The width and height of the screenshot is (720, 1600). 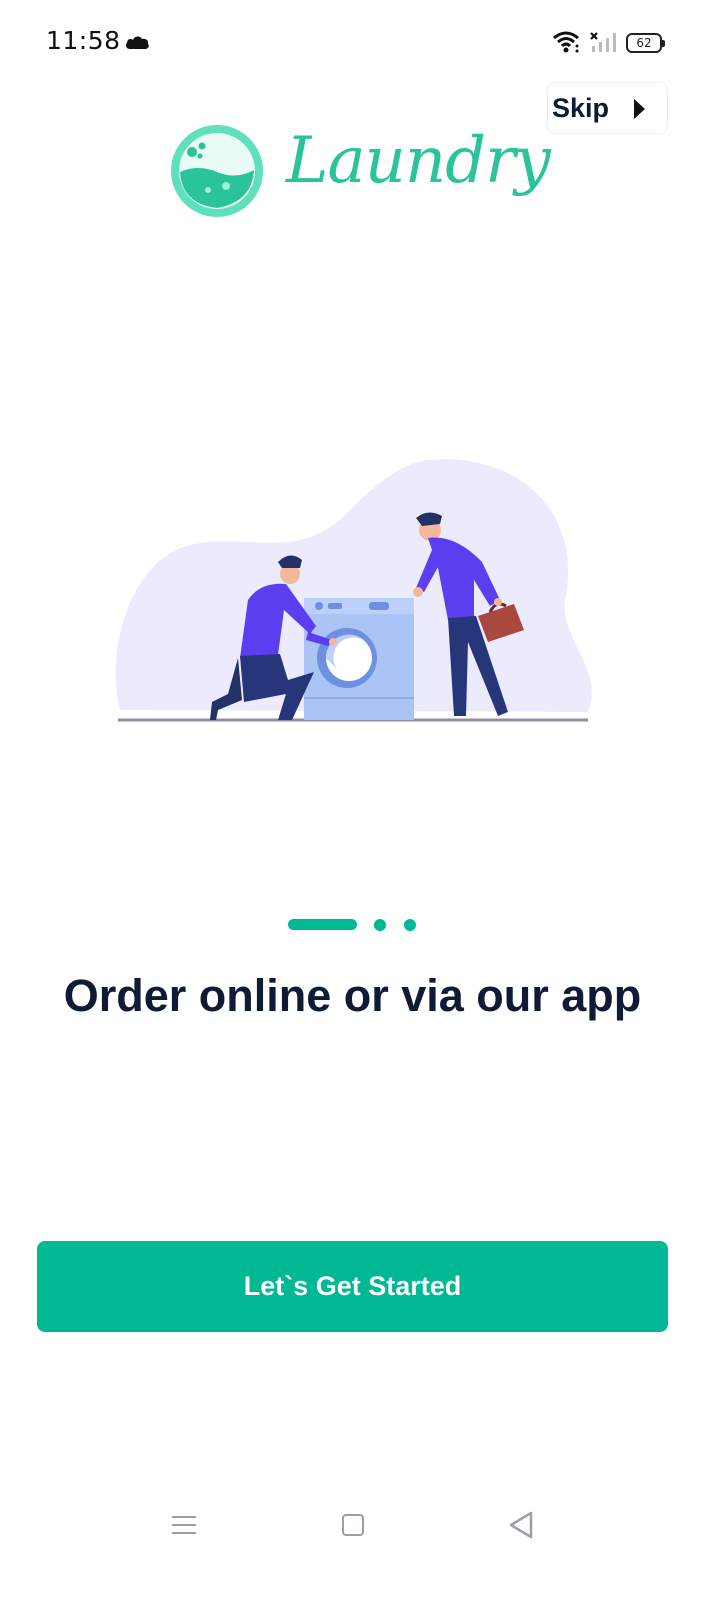 What do you see at coordinates (322, 924) in the screenshot?
I see `page-dot-active` at bounding box center [322, 924].